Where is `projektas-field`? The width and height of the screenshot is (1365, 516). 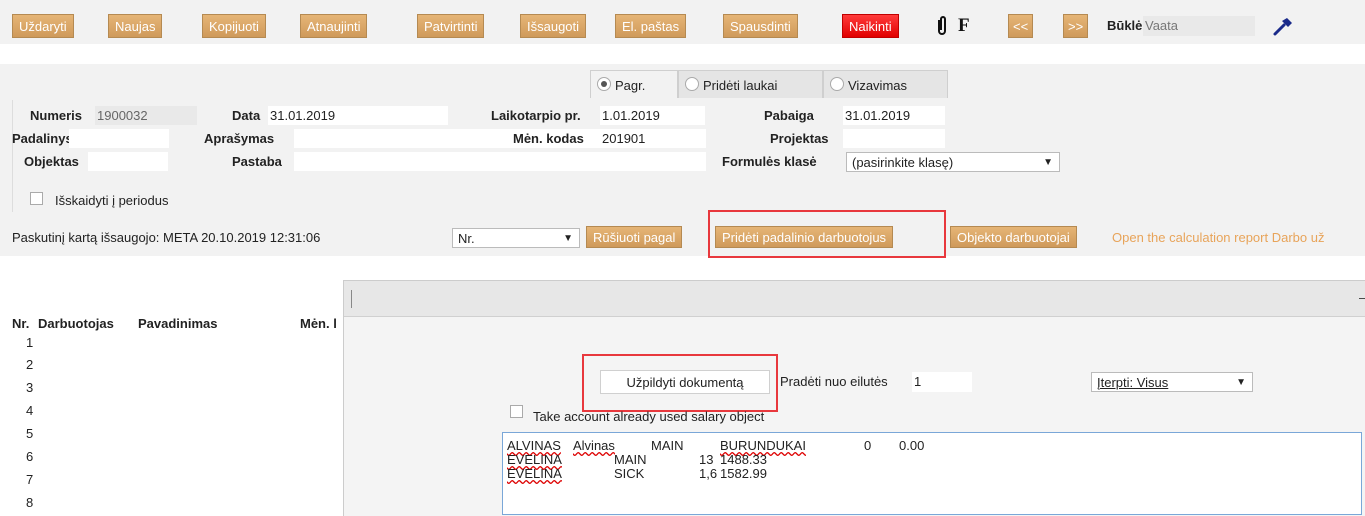 projektas-field is located at coordinates (894, 138).